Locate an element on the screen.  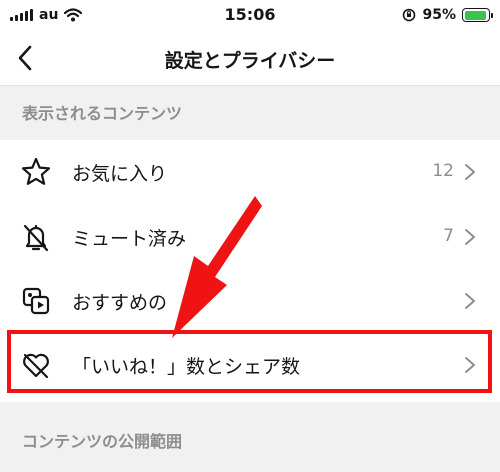
battery-level is located at coordinates (475, 15).